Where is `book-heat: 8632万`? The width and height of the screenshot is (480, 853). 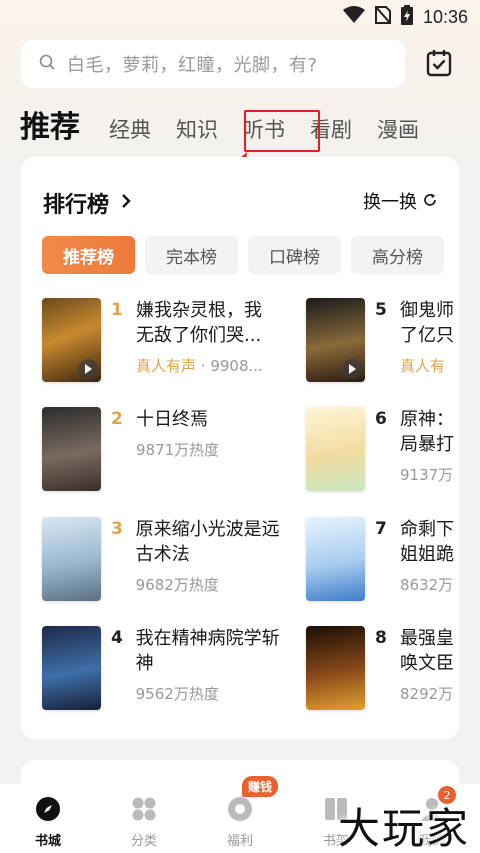
book-heat: 8632万 is located at coordinates (427, 585).